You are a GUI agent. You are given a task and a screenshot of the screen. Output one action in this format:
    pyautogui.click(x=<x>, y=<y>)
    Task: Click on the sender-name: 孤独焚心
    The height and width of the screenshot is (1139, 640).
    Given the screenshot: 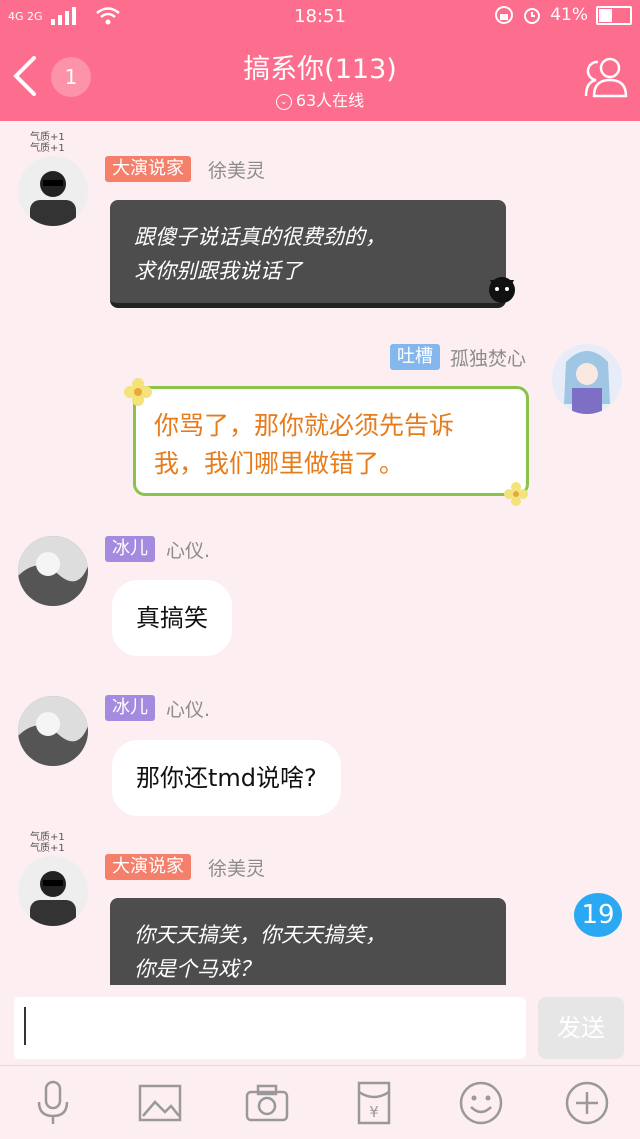 What is the action you would take?
    pyautogui.click(x=488, y=357)
    